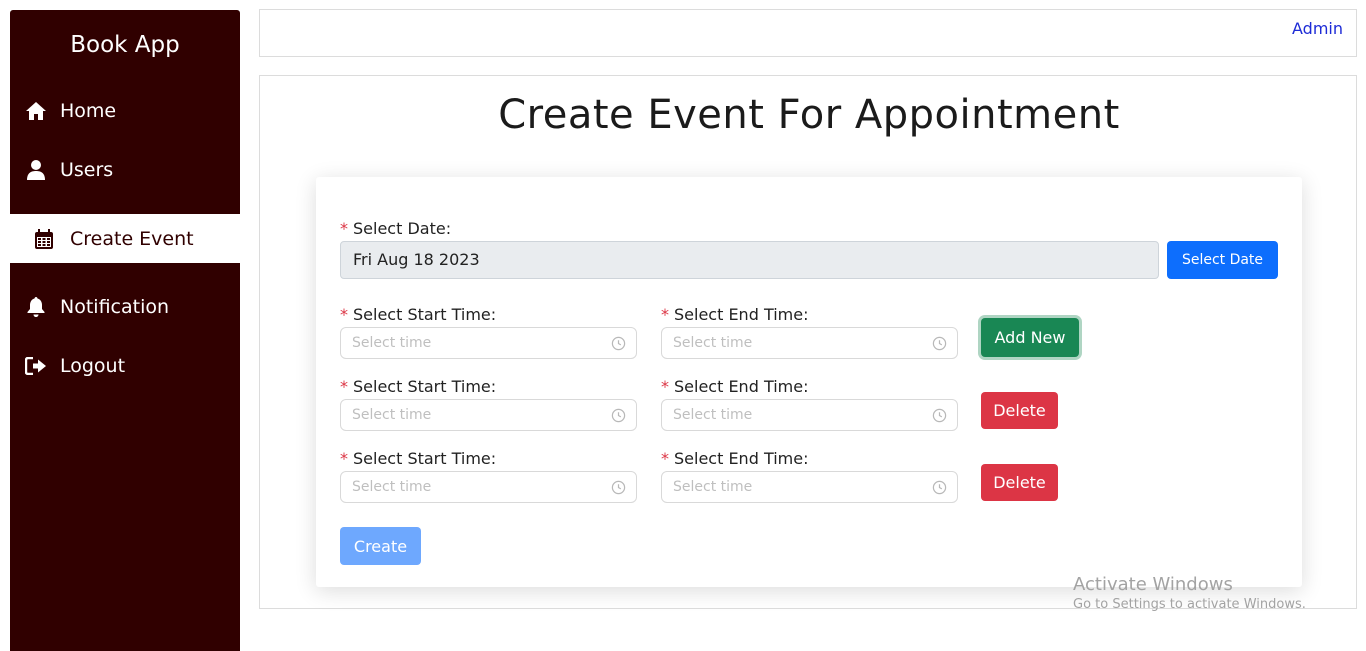 The height and width of the screenshot is (651, 1366). Describe the element at coordinates (93, 365) in the screenshot. I see `sidebar-item-label: Logout` at that location.